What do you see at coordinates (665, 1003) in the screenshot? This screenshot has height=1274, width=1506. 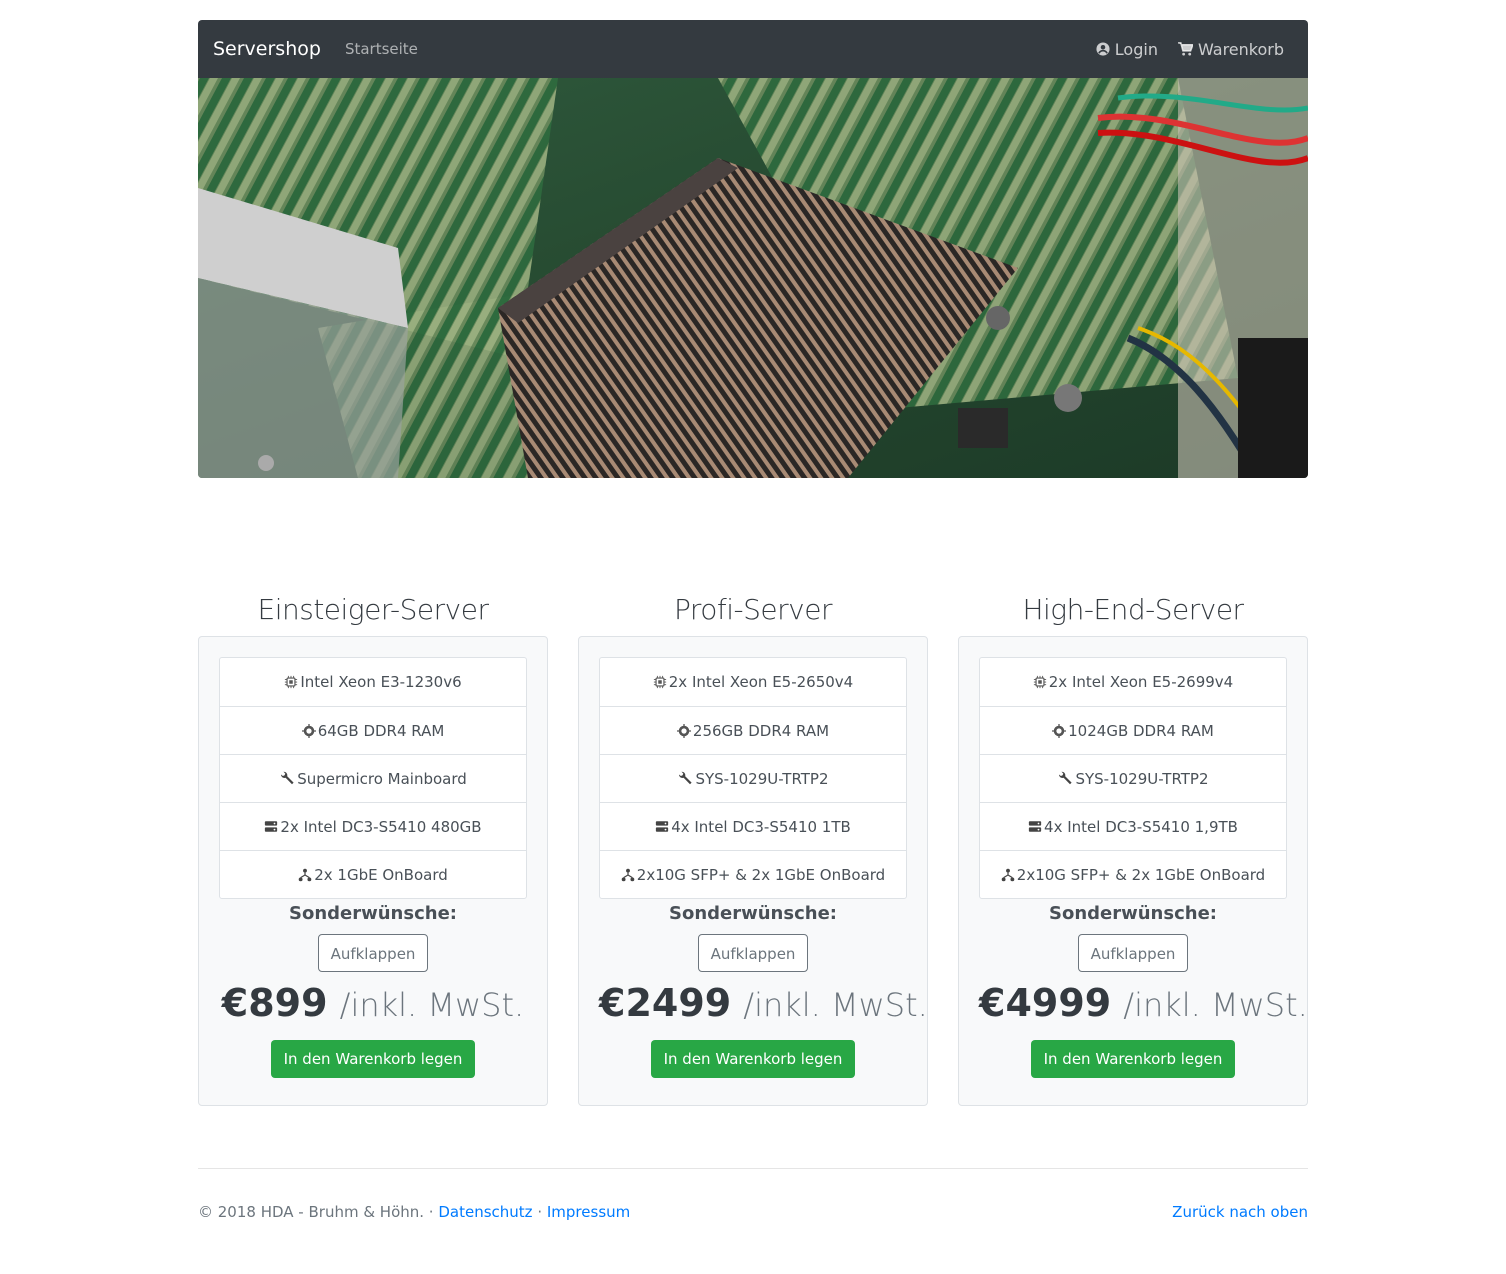 I see `price-amount: €2499` at bounding box center [665, 1003].